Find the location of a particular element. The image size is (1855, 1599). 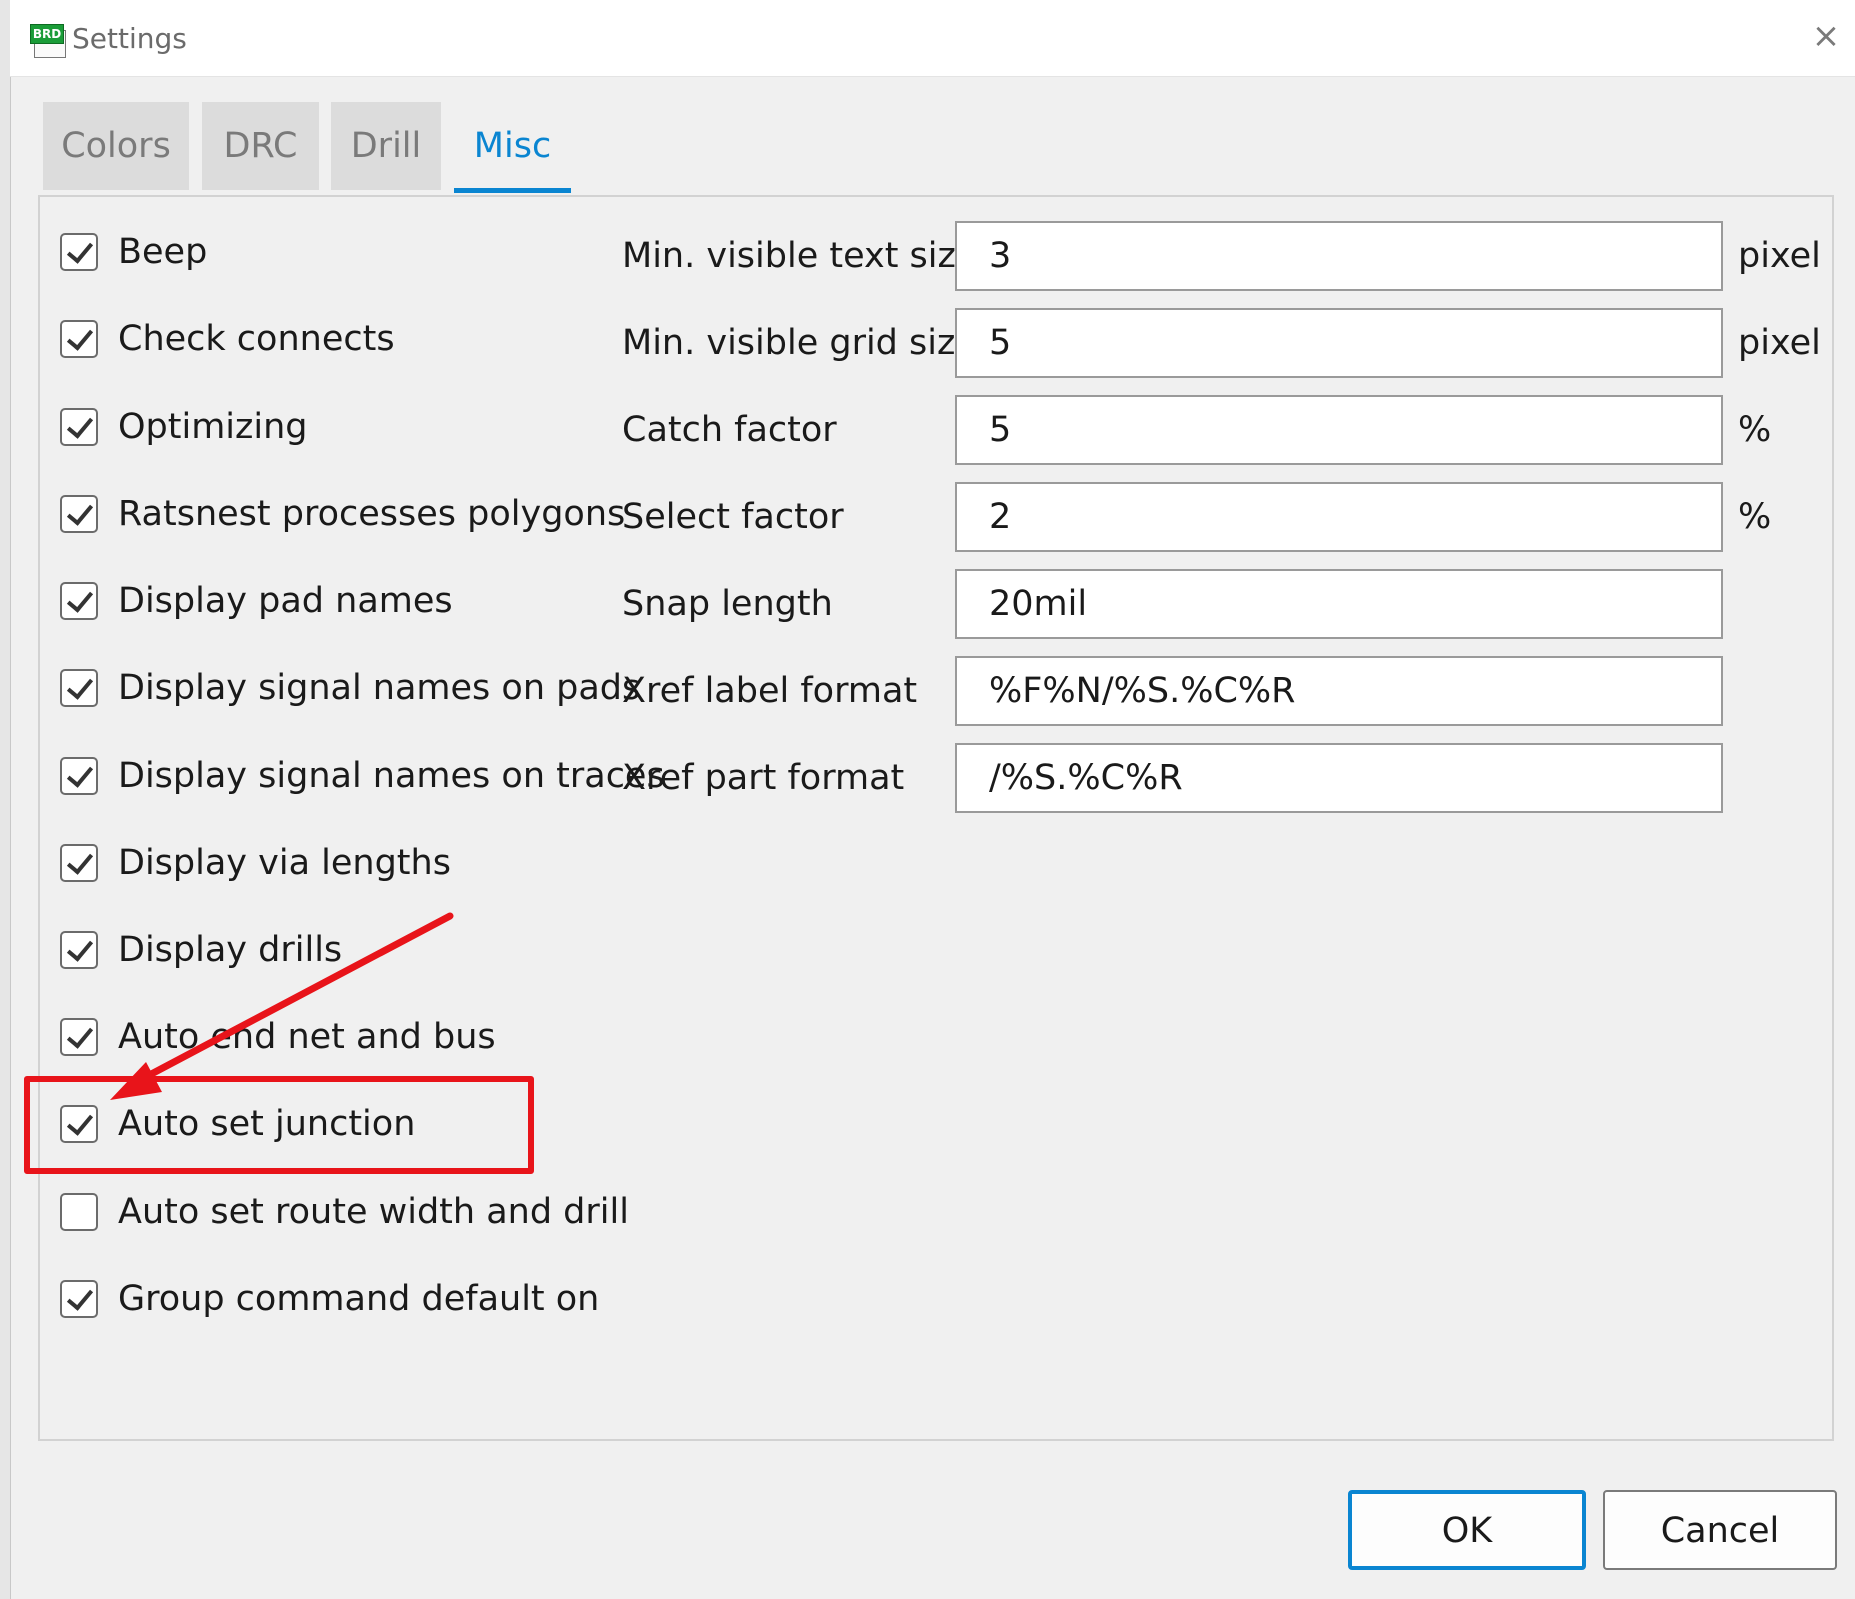

annotation-arrow-head is located at coordinates (136, 1081).